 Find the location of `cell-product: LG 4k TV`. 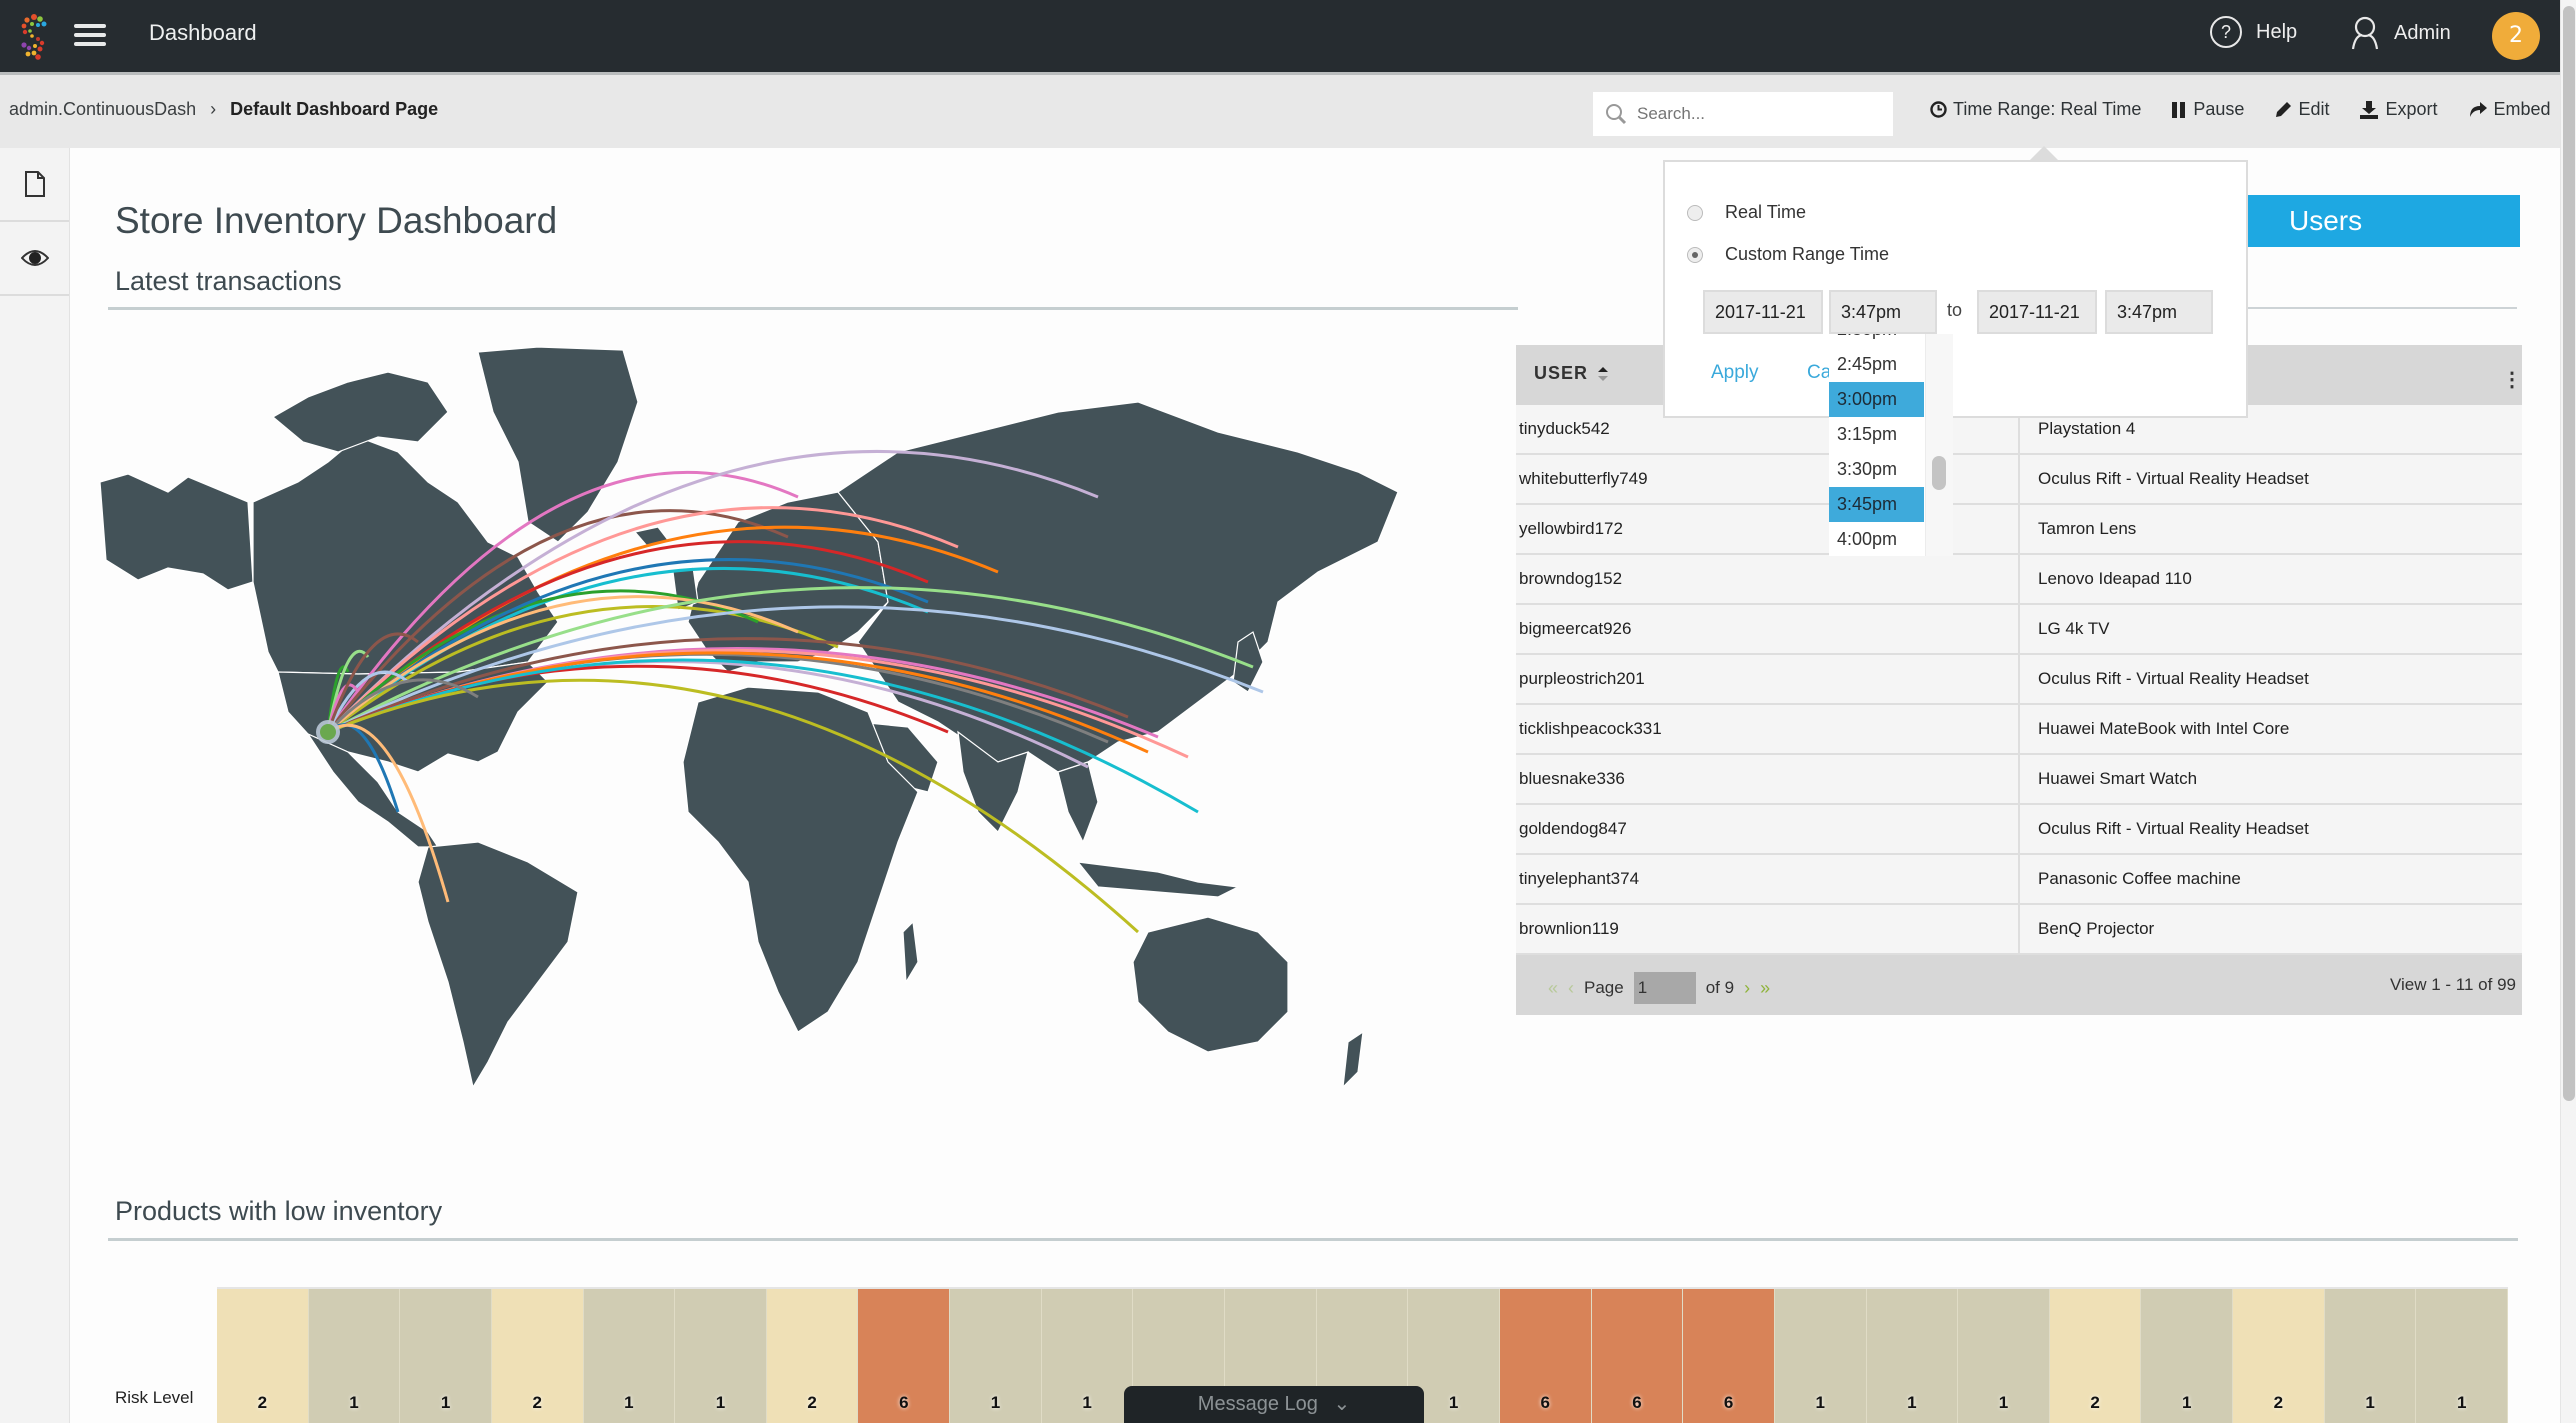

cell-product: LG 4k TV is located at coordinates (2074, 628).